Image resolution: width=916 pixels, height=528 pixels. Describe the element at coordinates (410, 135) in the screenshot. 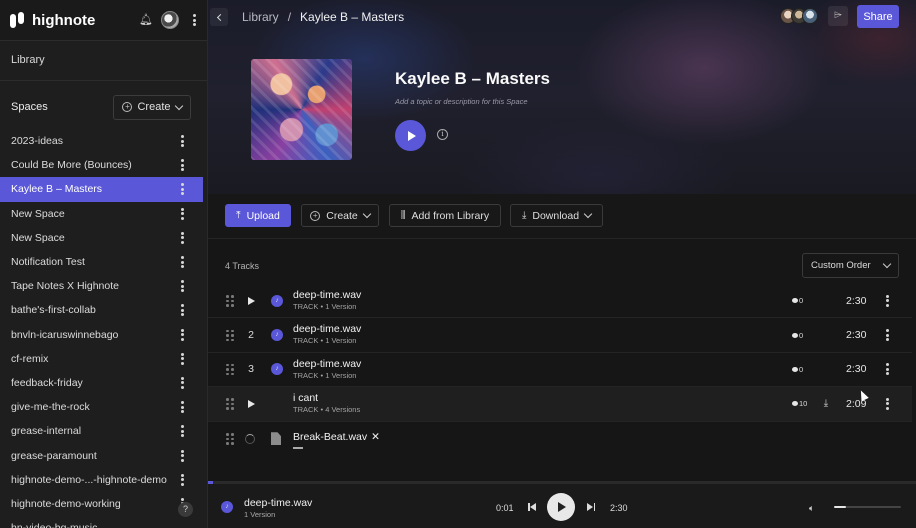

I see `play-space-button` at that location.